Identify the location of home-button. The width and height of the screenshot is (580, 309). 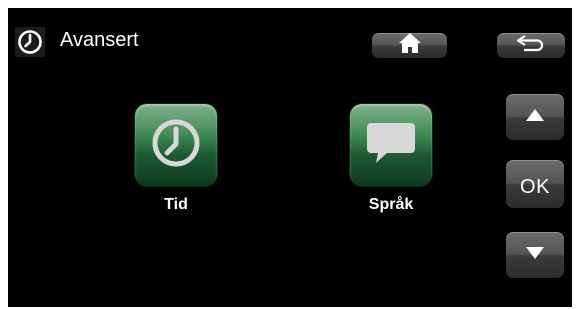
(409, 45).